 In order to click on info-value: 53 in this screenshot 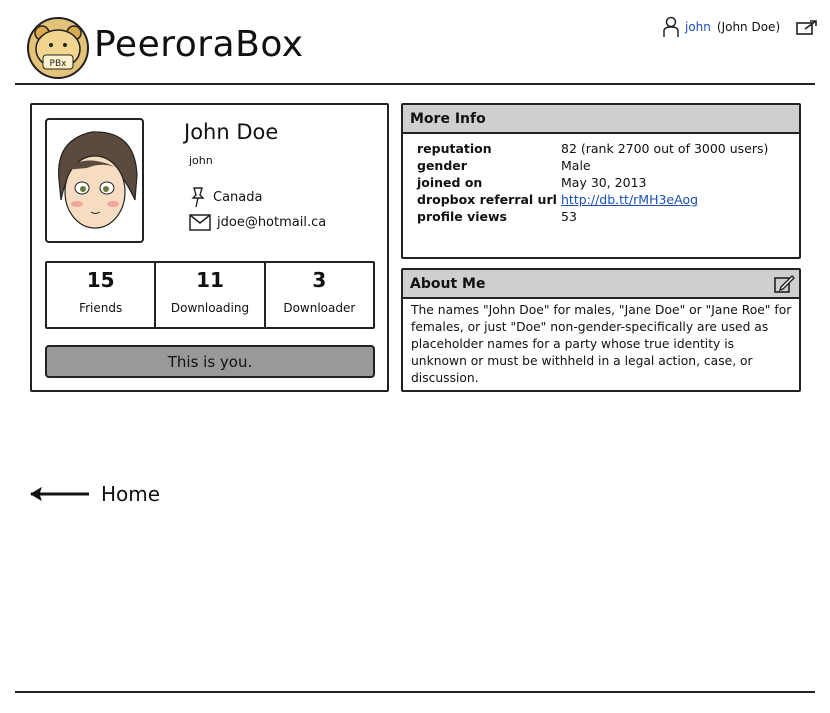, I will do `click(569, 216)`.